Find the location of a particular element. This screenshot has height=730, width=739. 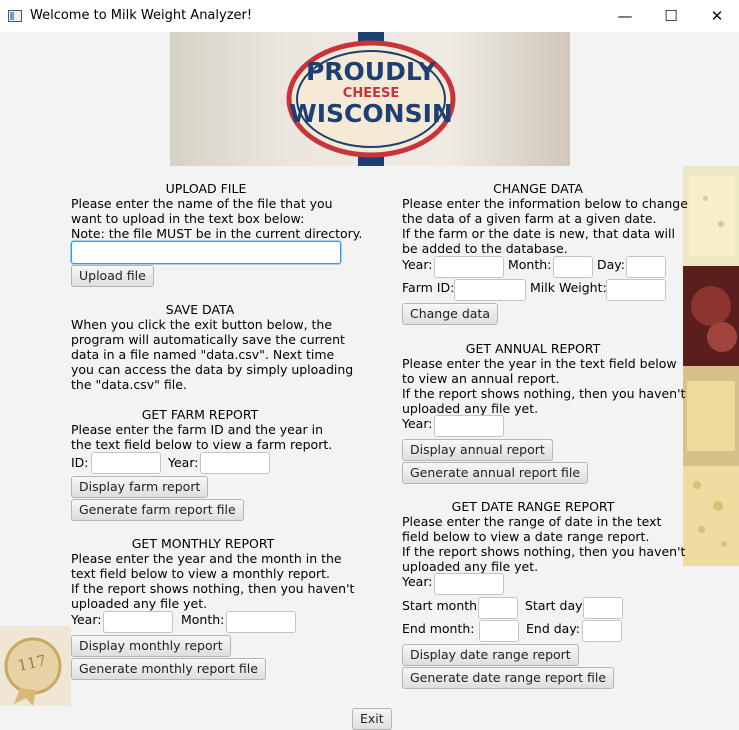

change-year-input is located at coordinates (469, 267).